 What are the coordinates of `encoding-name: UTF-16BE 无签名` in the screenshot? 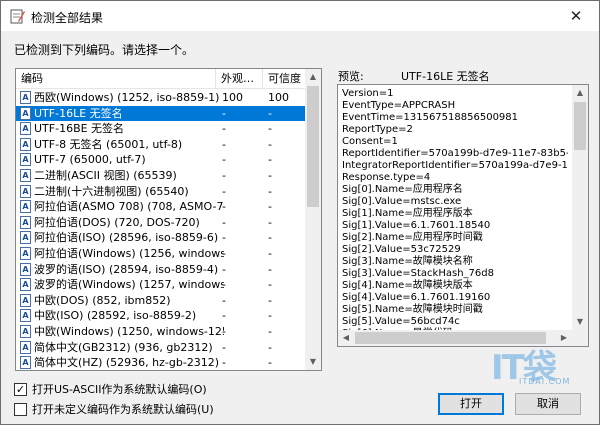 It's located at (79, 129).